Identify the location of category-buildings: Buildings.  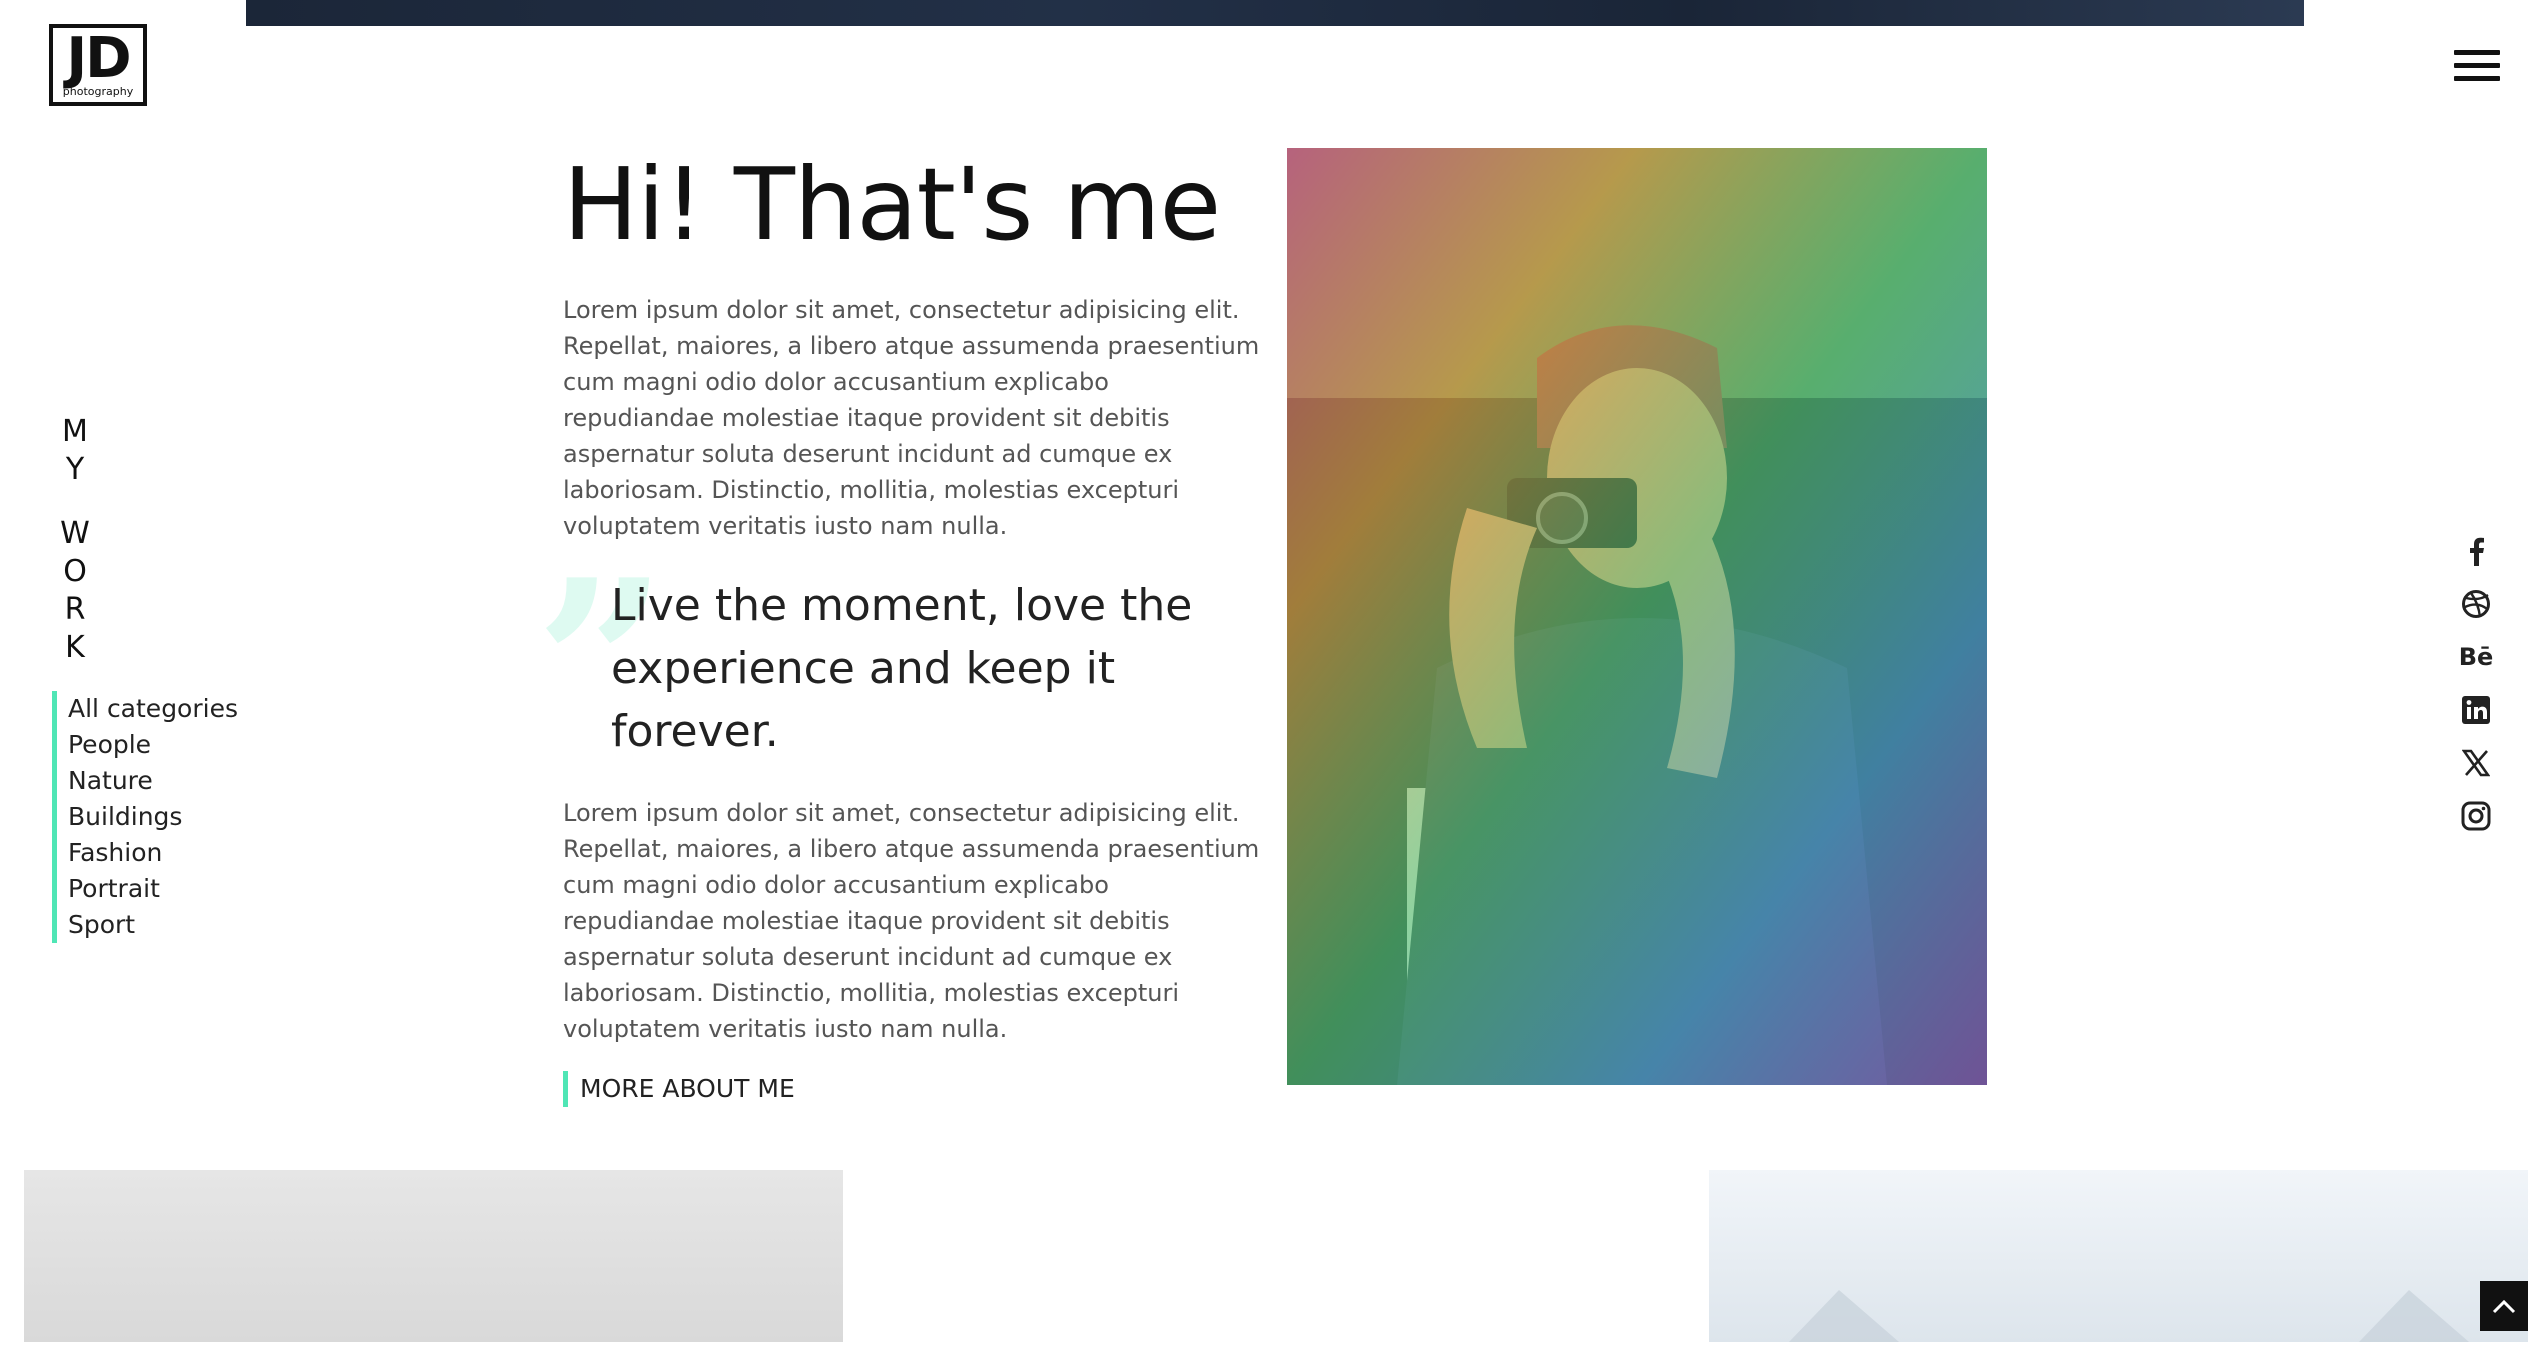
(145, 817).